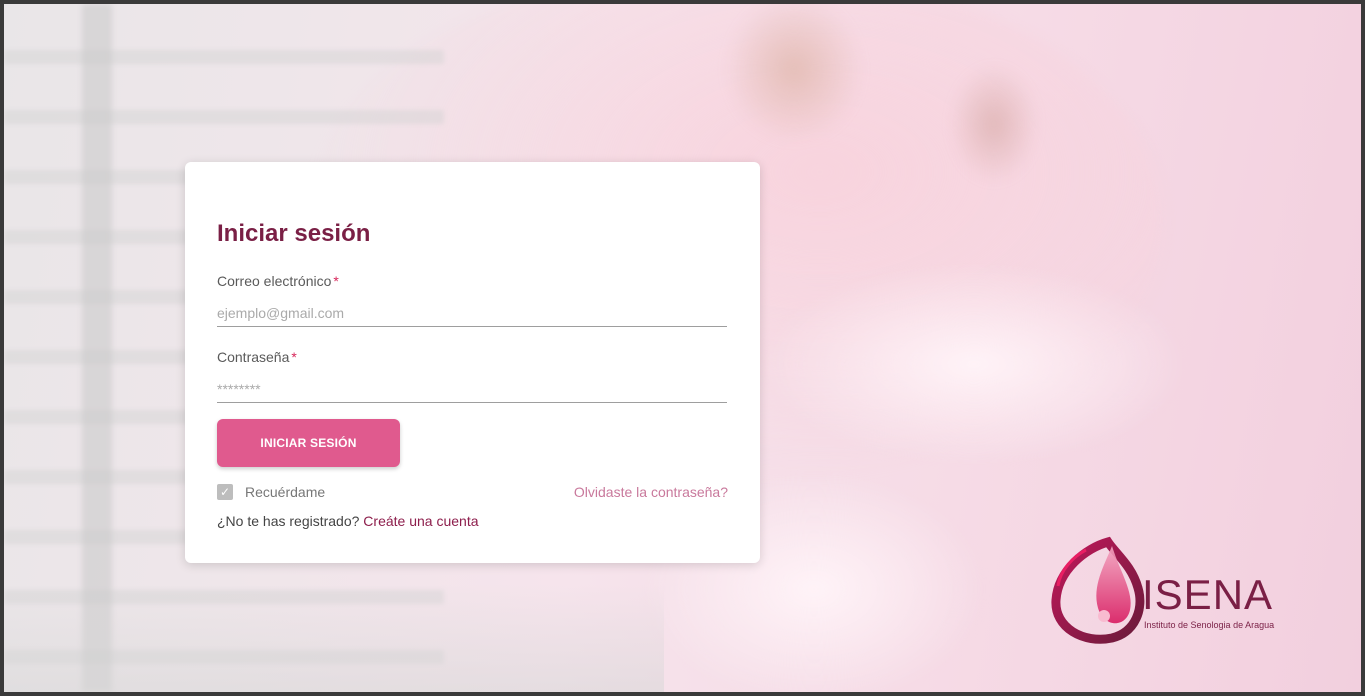 Image resolution: width=1365 pixels, height=696 pixels. I want to click on password-required-mark: *, so click(294, 357).